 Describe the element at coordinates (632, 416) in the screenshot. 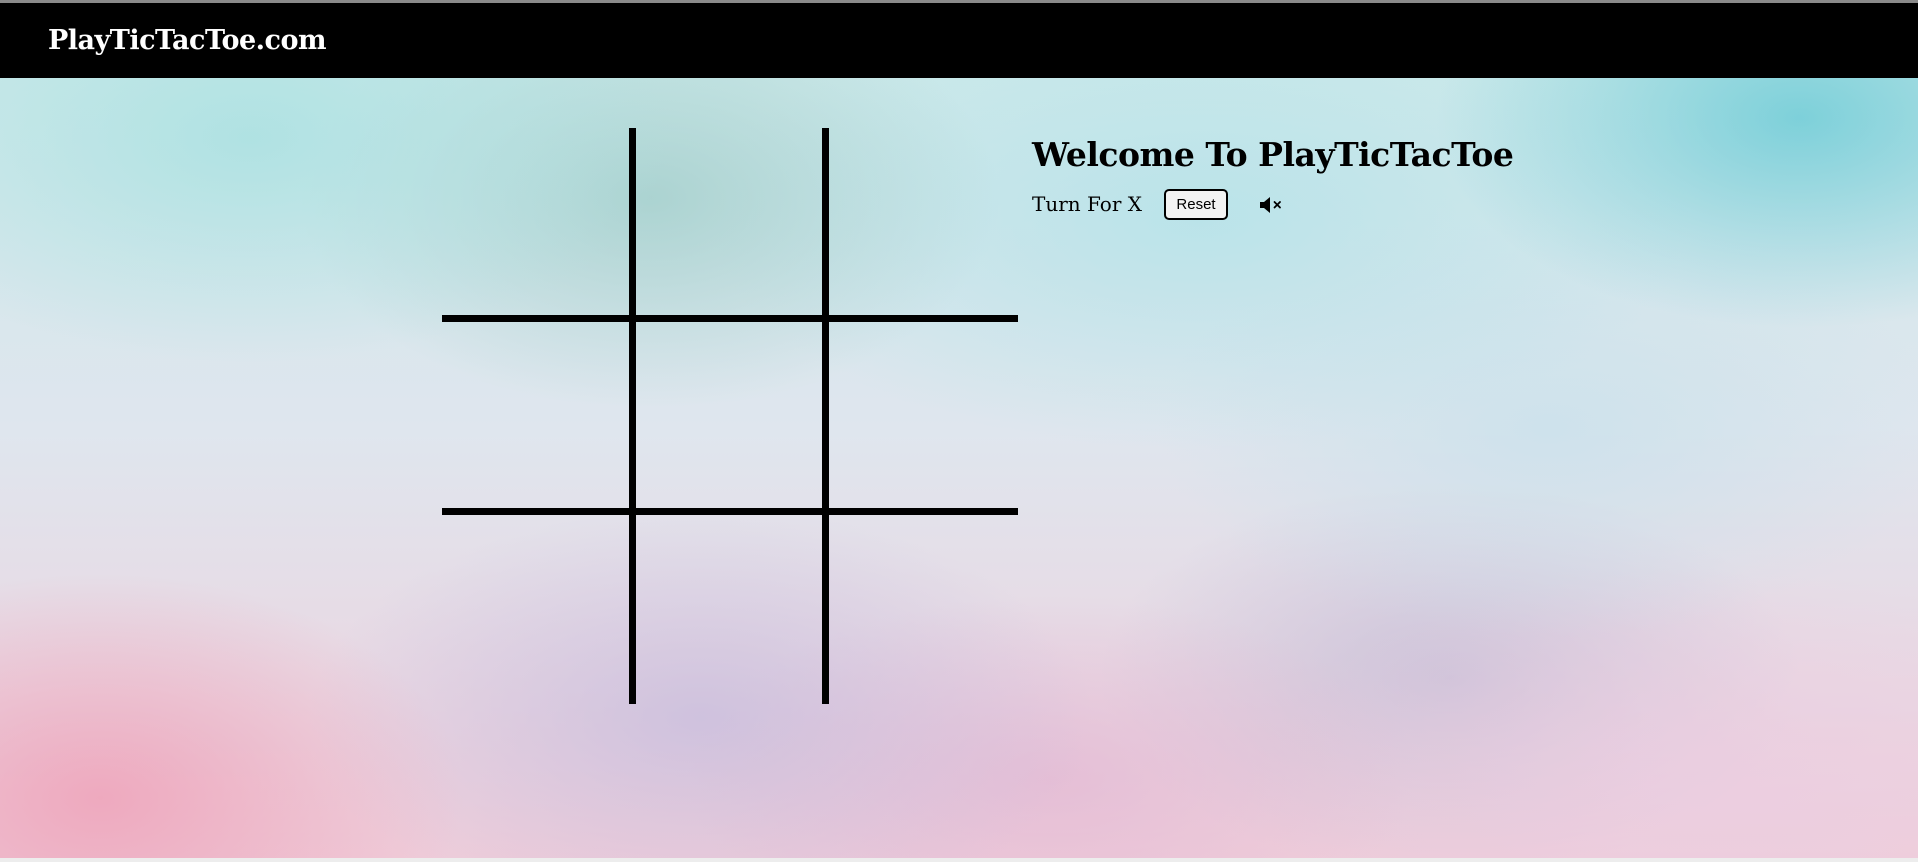

I see `grid-line-vertical-left` at that location.